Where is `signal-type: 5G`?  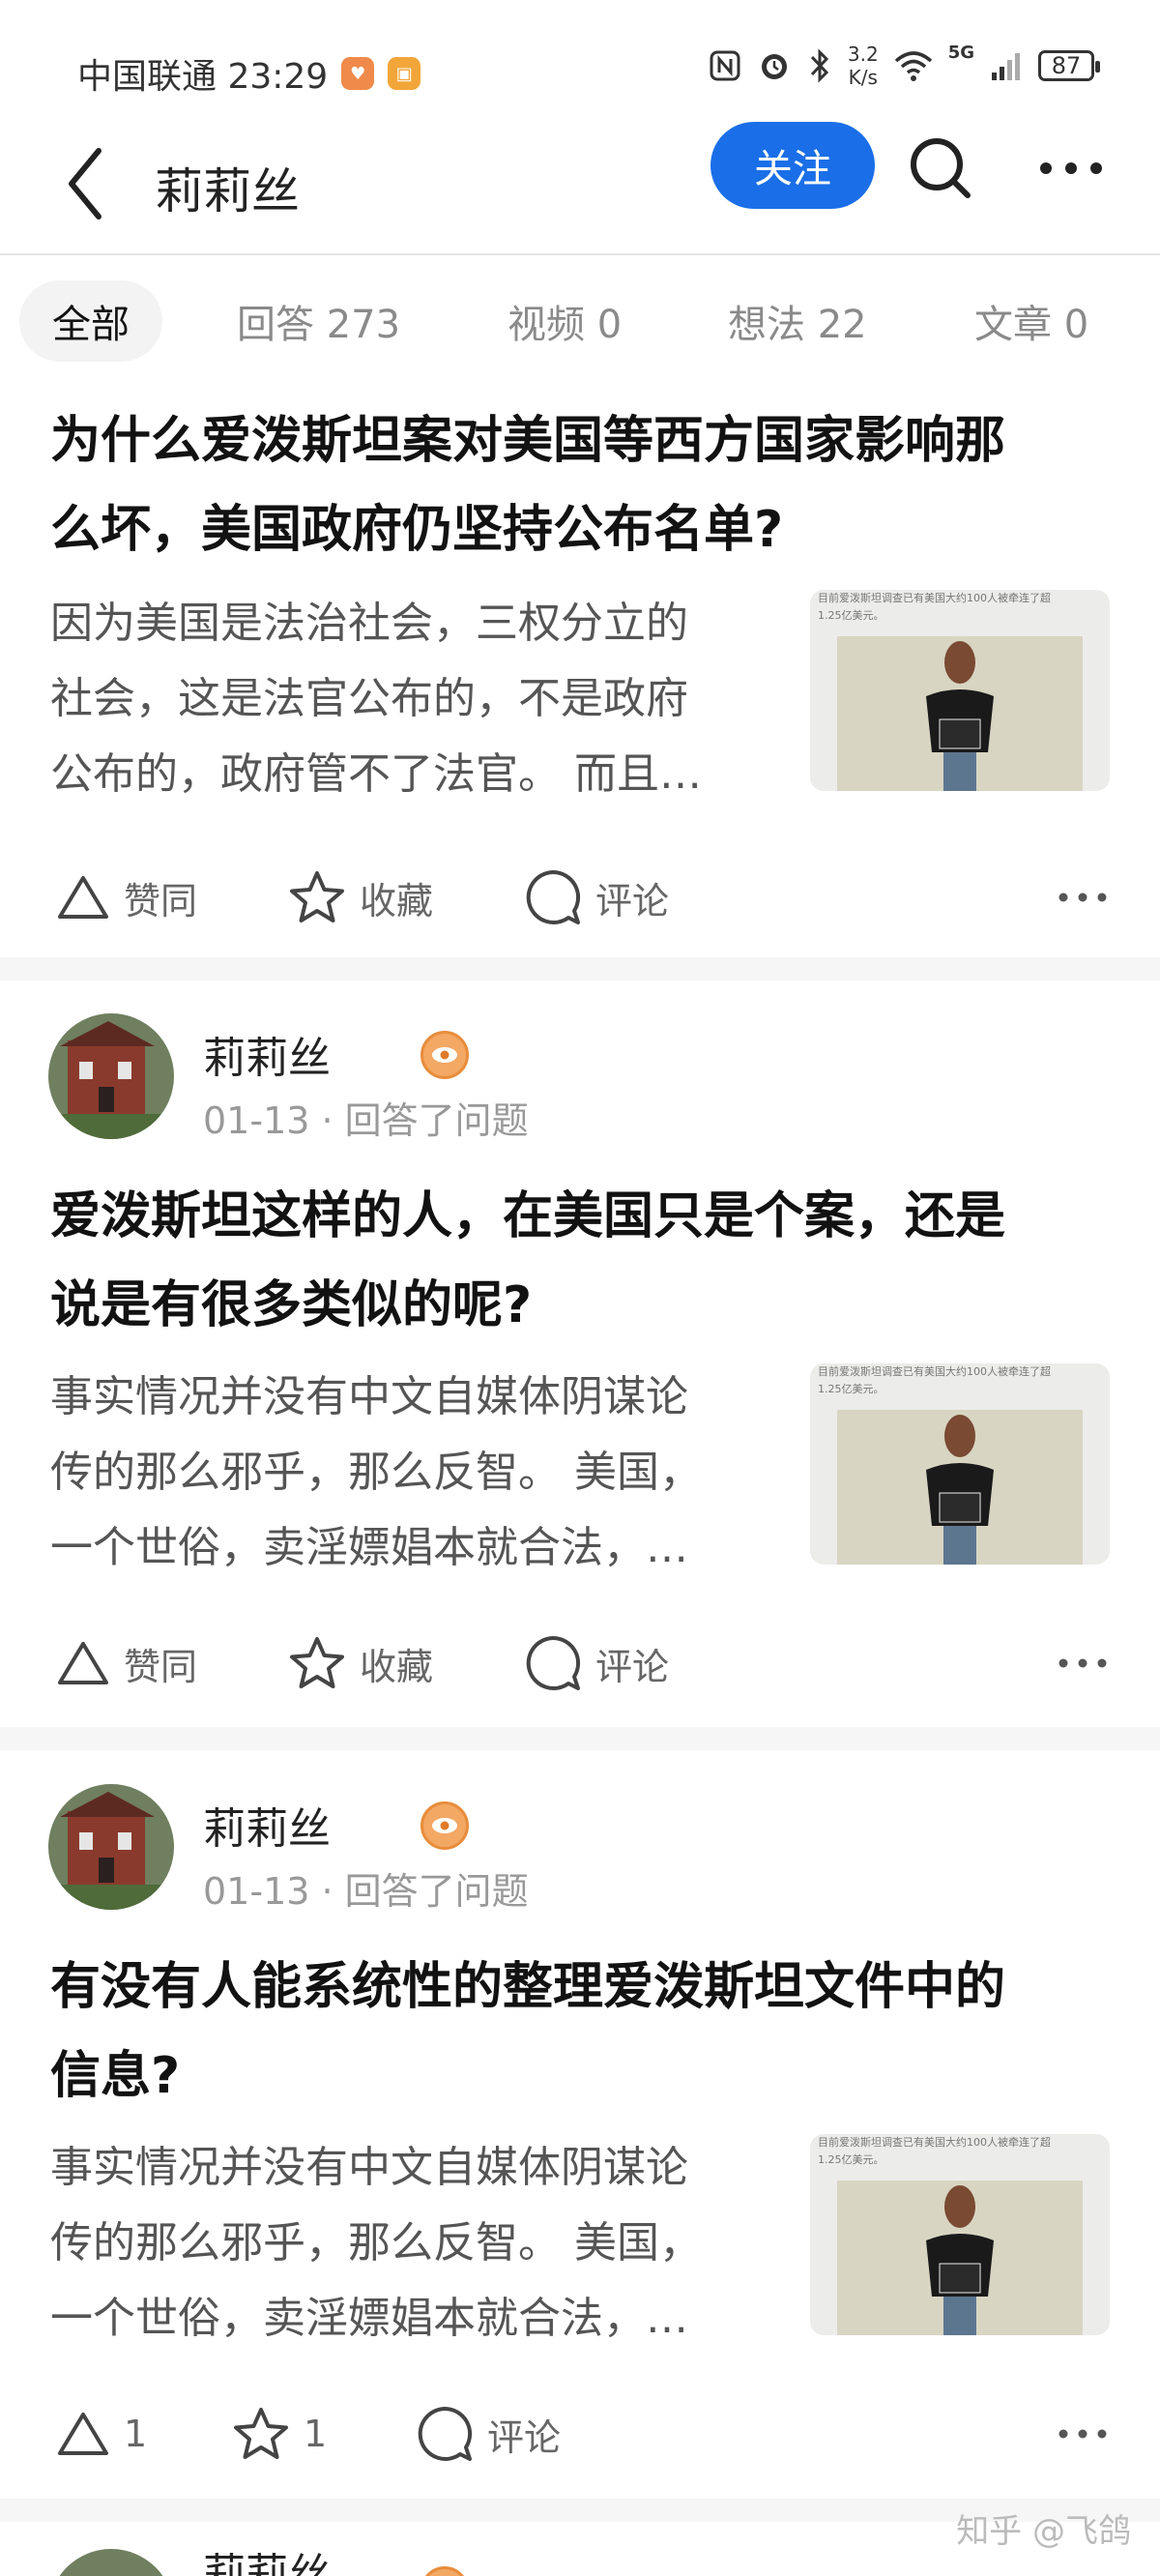 signal-type: 5G is located at coordinates (960, 53).